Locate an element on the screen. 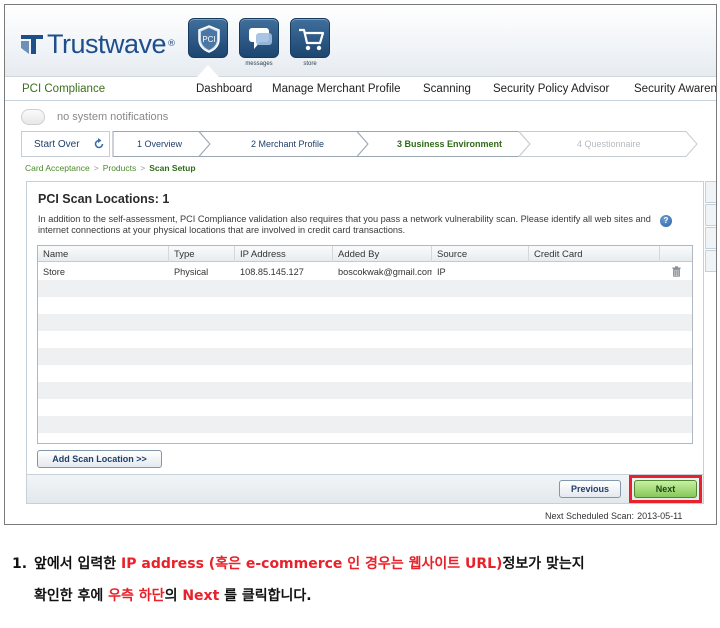  breadcrumb-card-acceptance: Card Acceptance is located at coordinates (57, 168).